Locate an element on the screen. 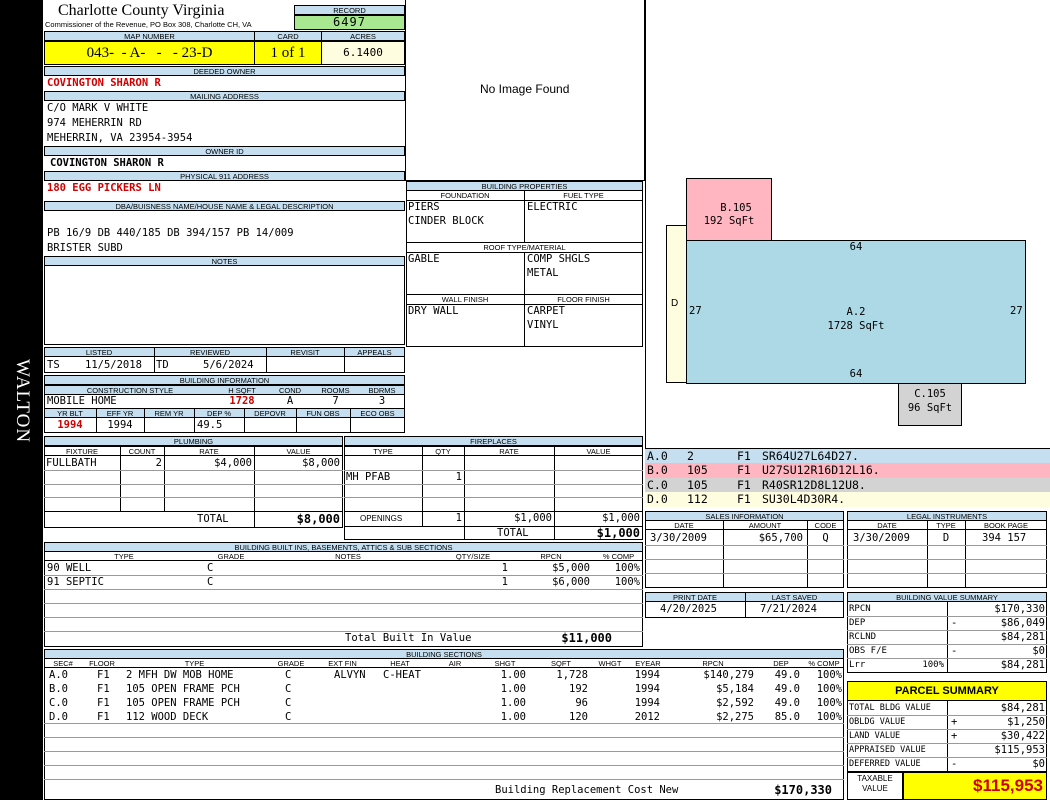 Image resolution: width=1050 pixels, height=800 pixels. builtin-2-qty: 1 is located at coordinates (504, 582).